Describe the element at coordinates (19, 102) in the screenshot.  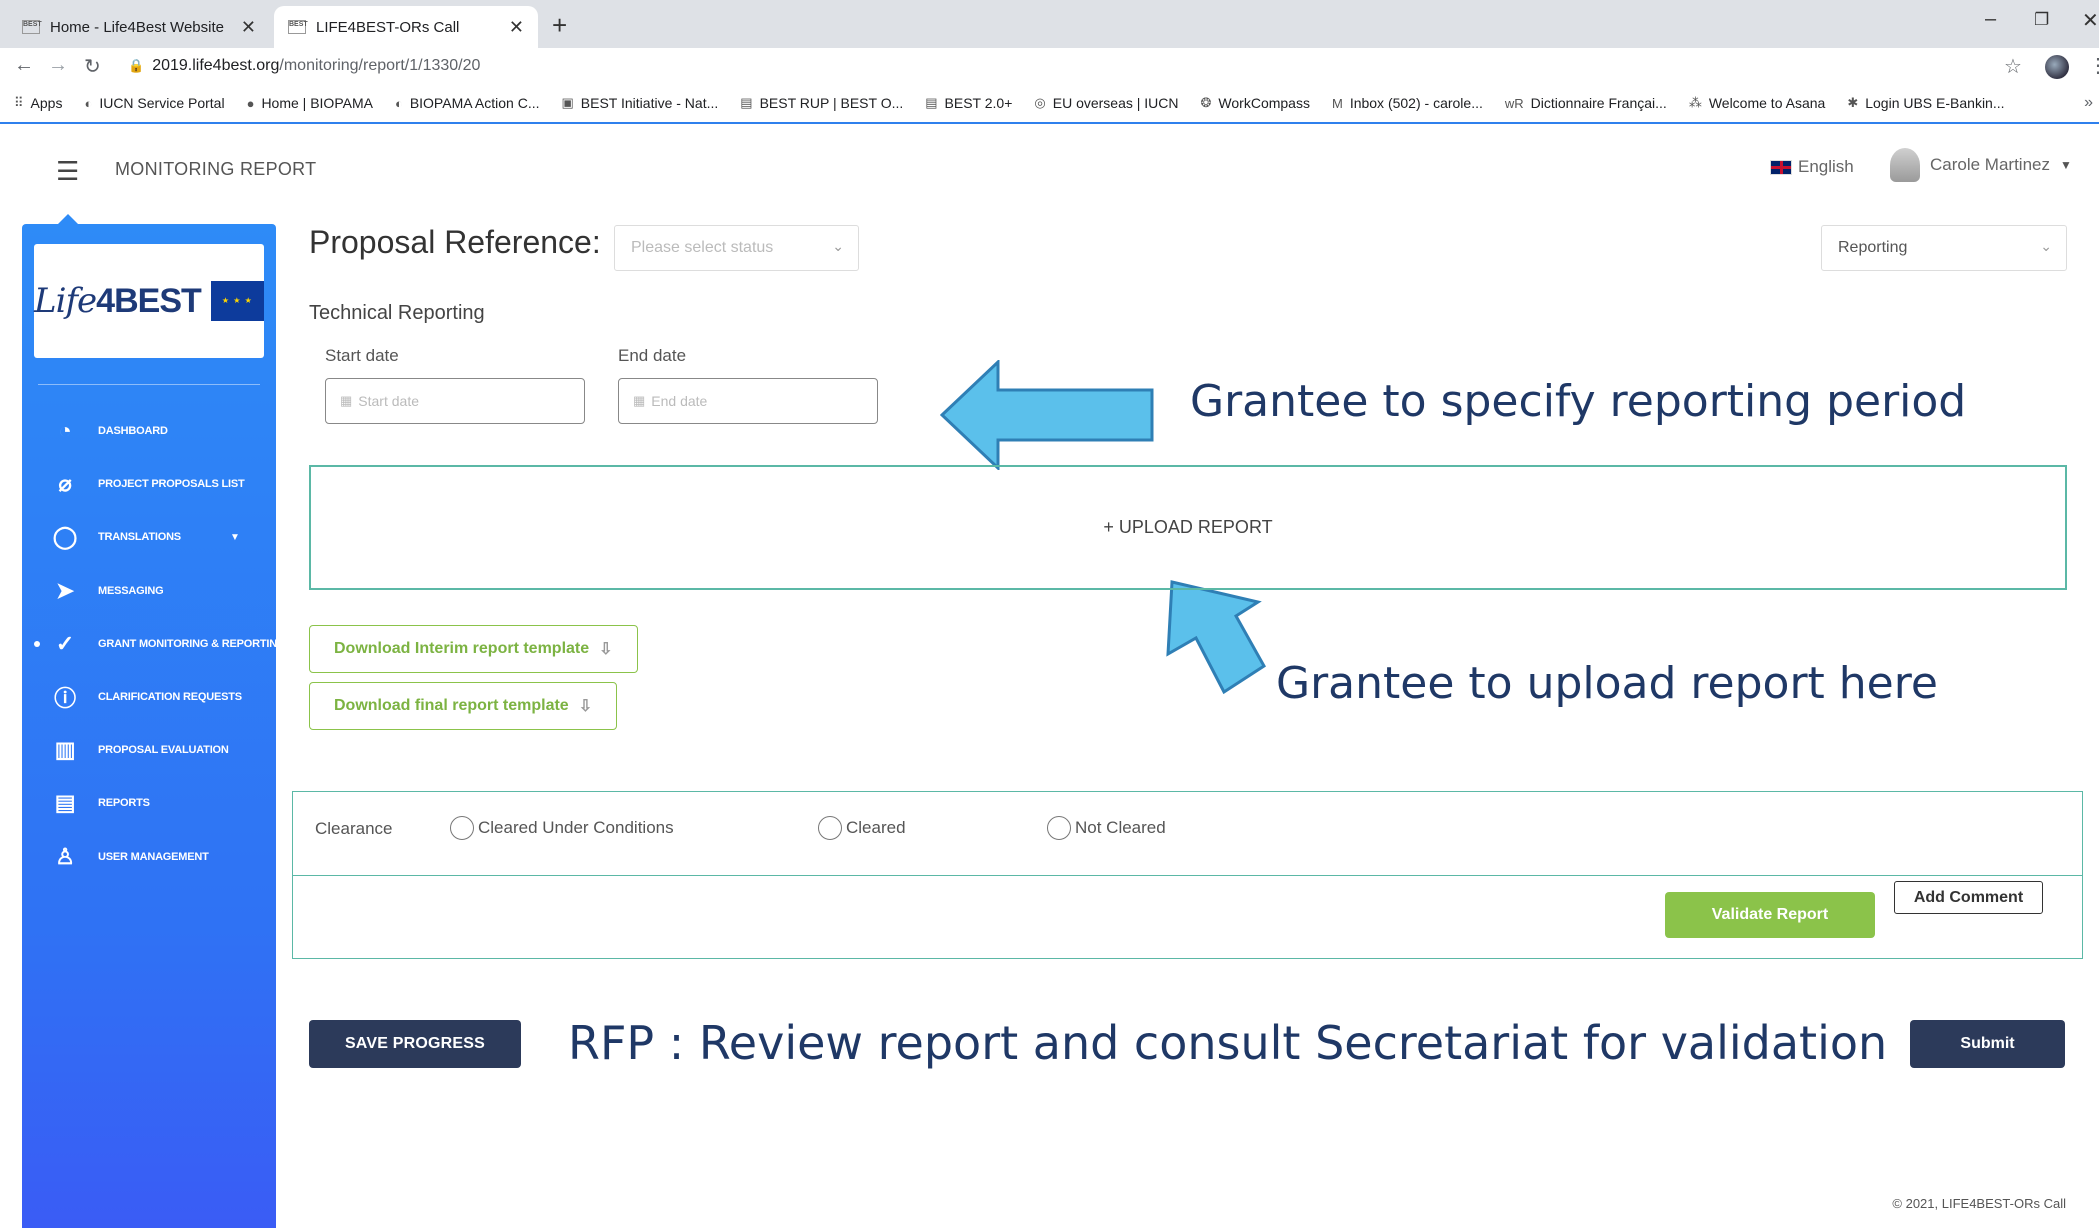
I see `bookmark-favicon-icon: ⠿` at that location.